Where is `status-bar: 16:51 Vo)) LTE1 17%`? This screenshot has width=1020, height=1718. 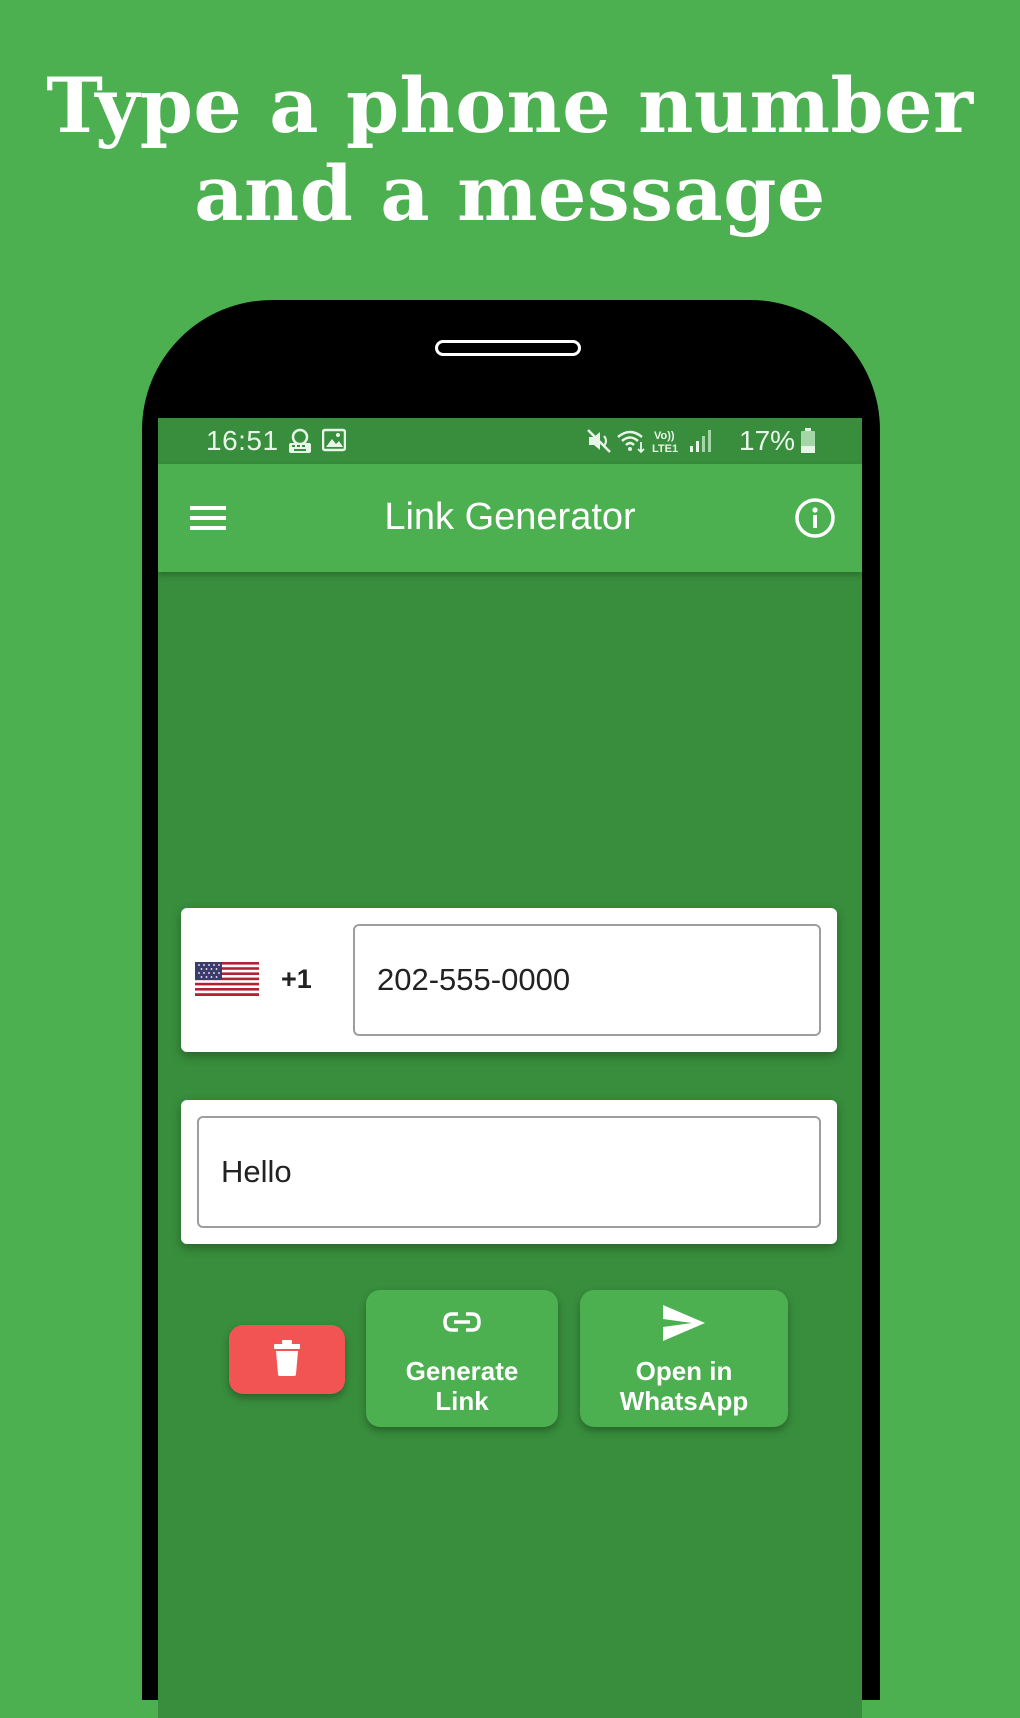
status-bar: 16:51 Vo)) LTE1 17% is located at coordinates (510, 441).